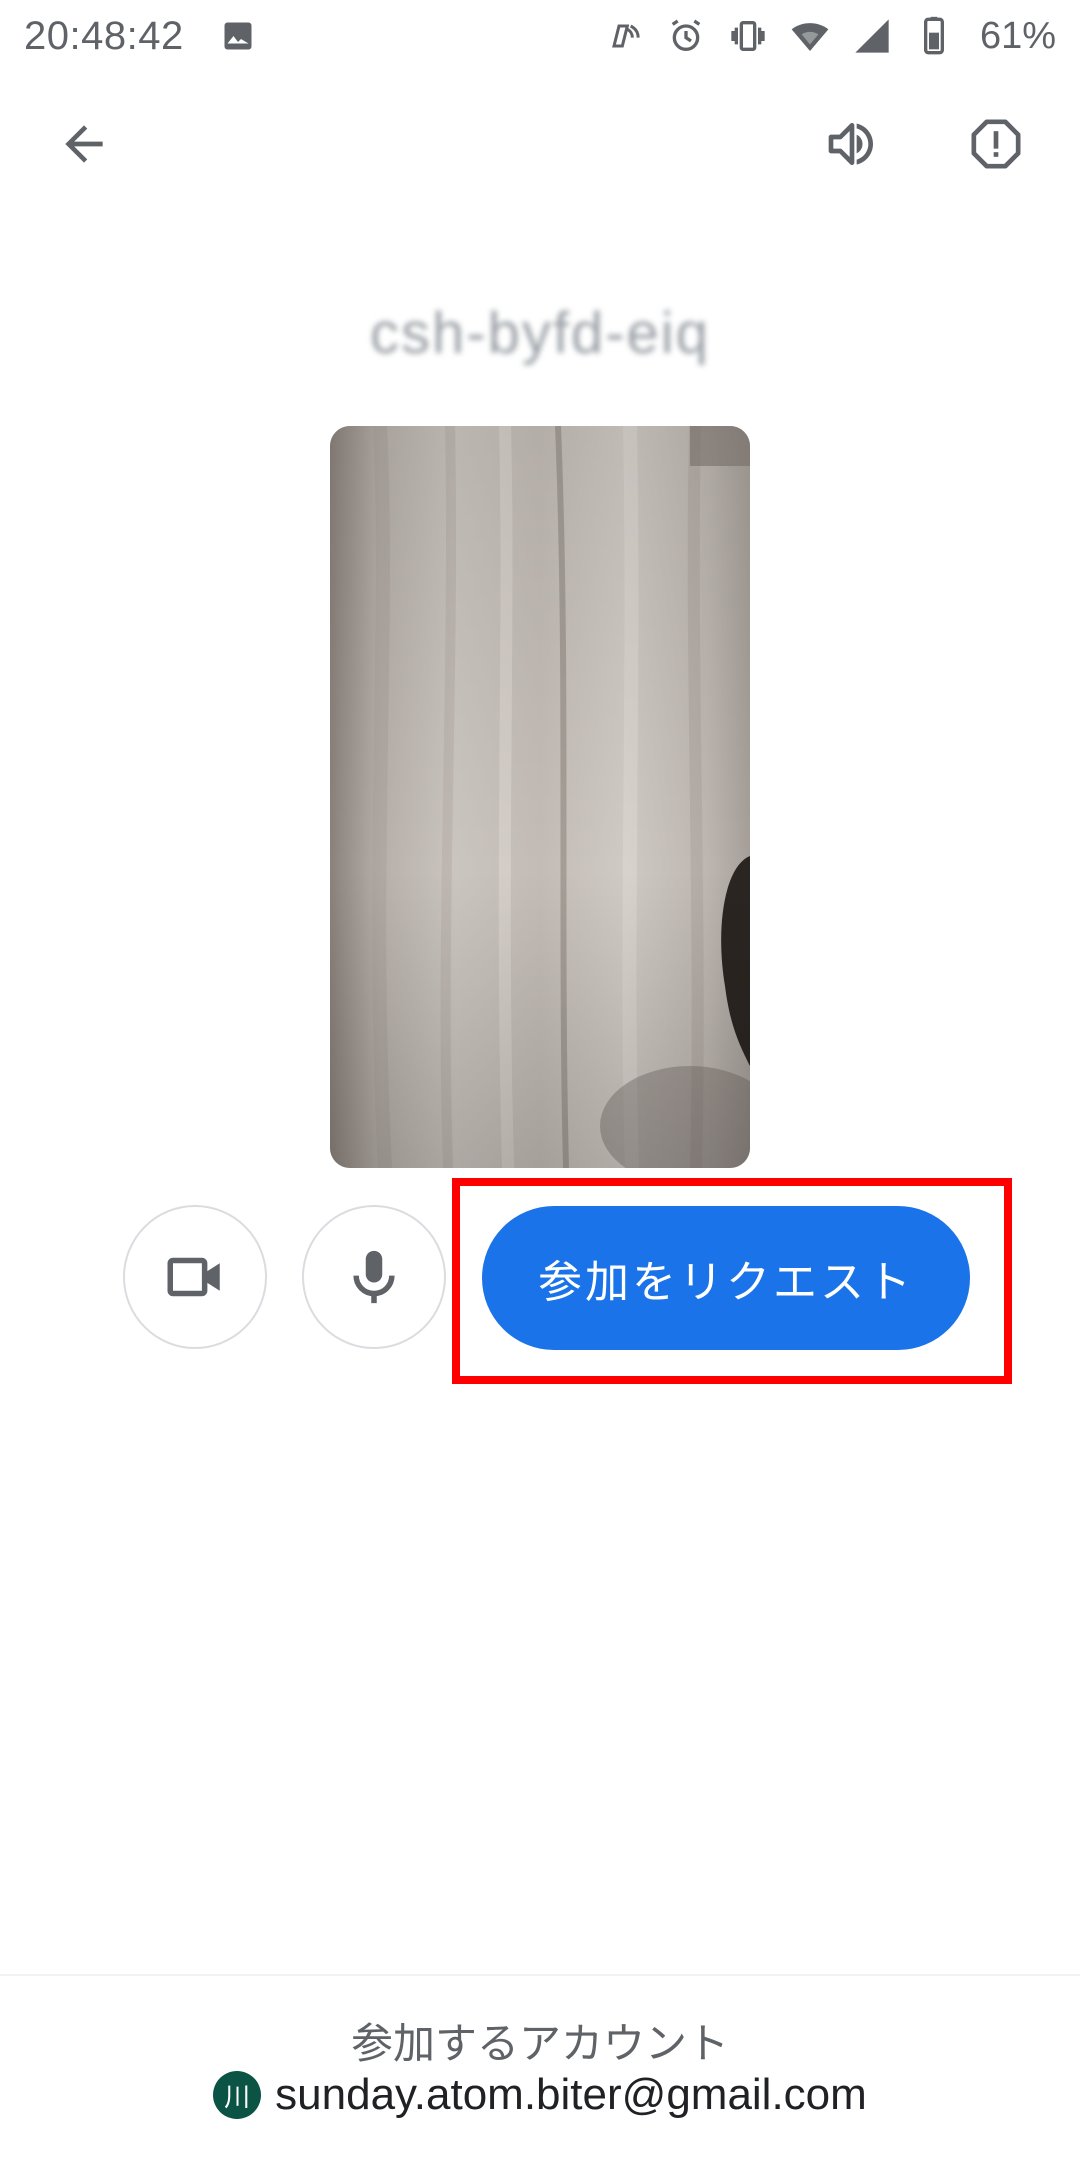 The image size is (1080, 2160). I want to click on status-bar: 20:48:42 61%, so click(540, 36).